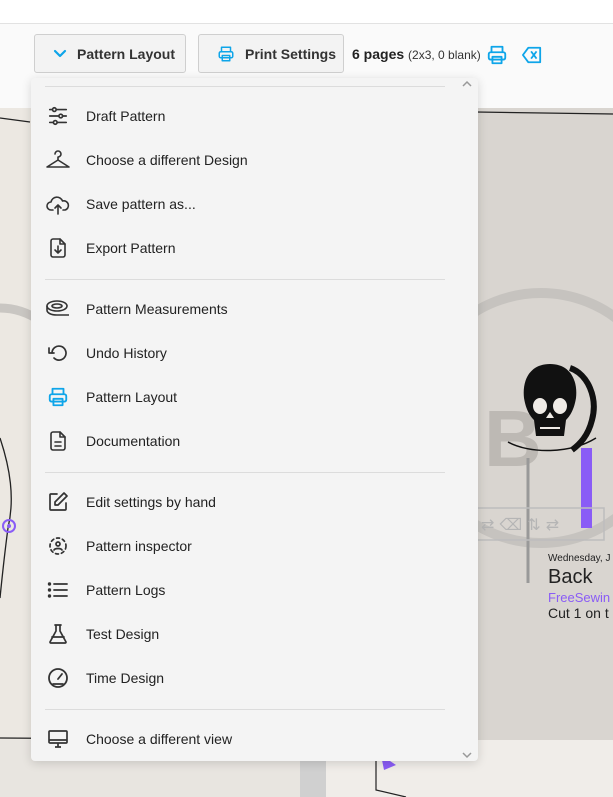 Image resolution: width=613 pixels, height=797 pixels. Describe the element at coordinates (378, 54) in the screenshot. I see `pages-count: 6 pages` at that location.